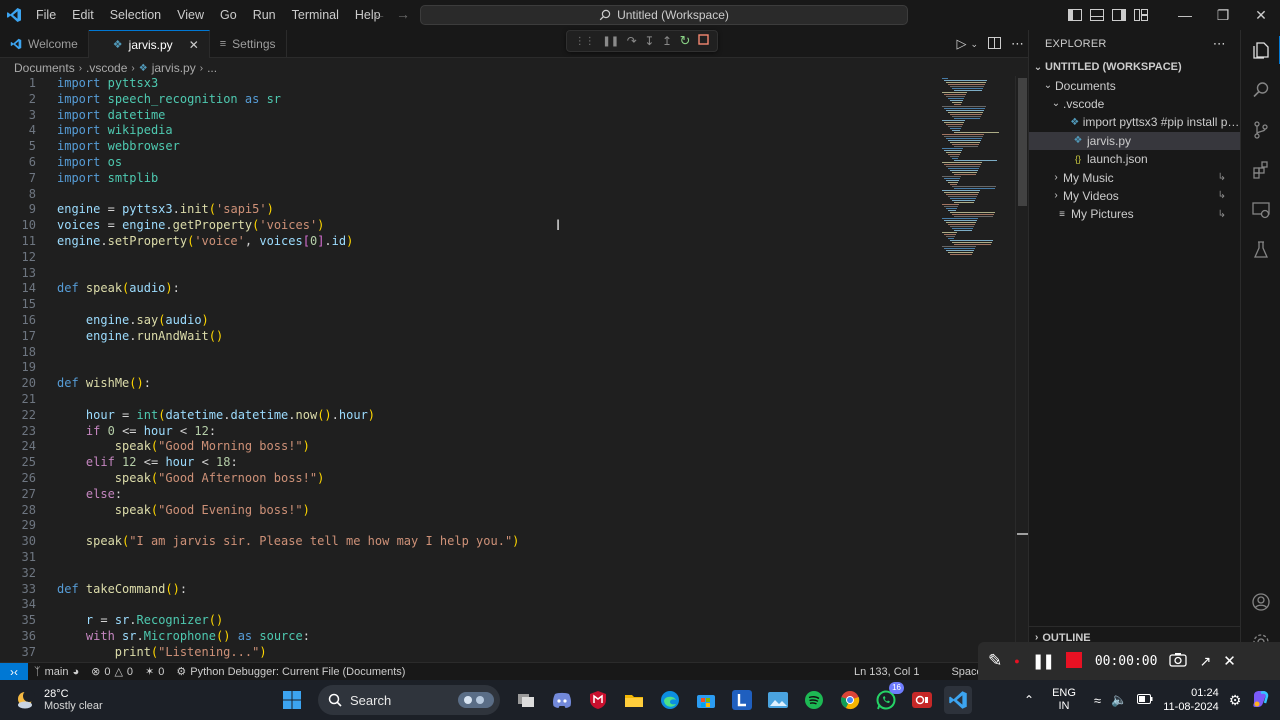 This screenshot has width=1280, height=720. Describe the element at coordinates (507, 289) in the screenshot. I see `code-line: 14 def speak(audio):` at that location.